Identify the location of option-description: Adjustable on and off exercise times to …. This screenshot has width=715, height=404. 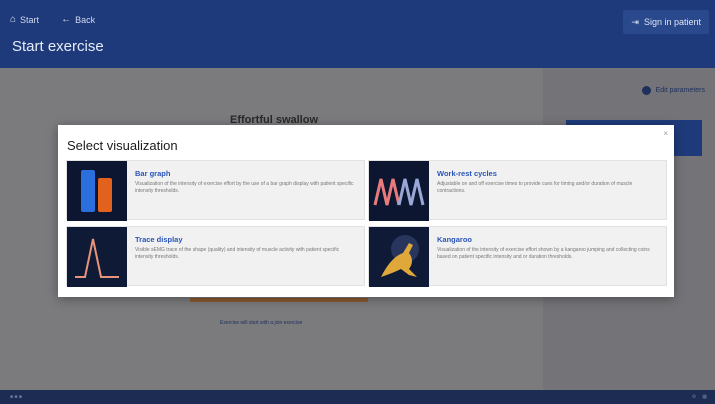
(535, 187).